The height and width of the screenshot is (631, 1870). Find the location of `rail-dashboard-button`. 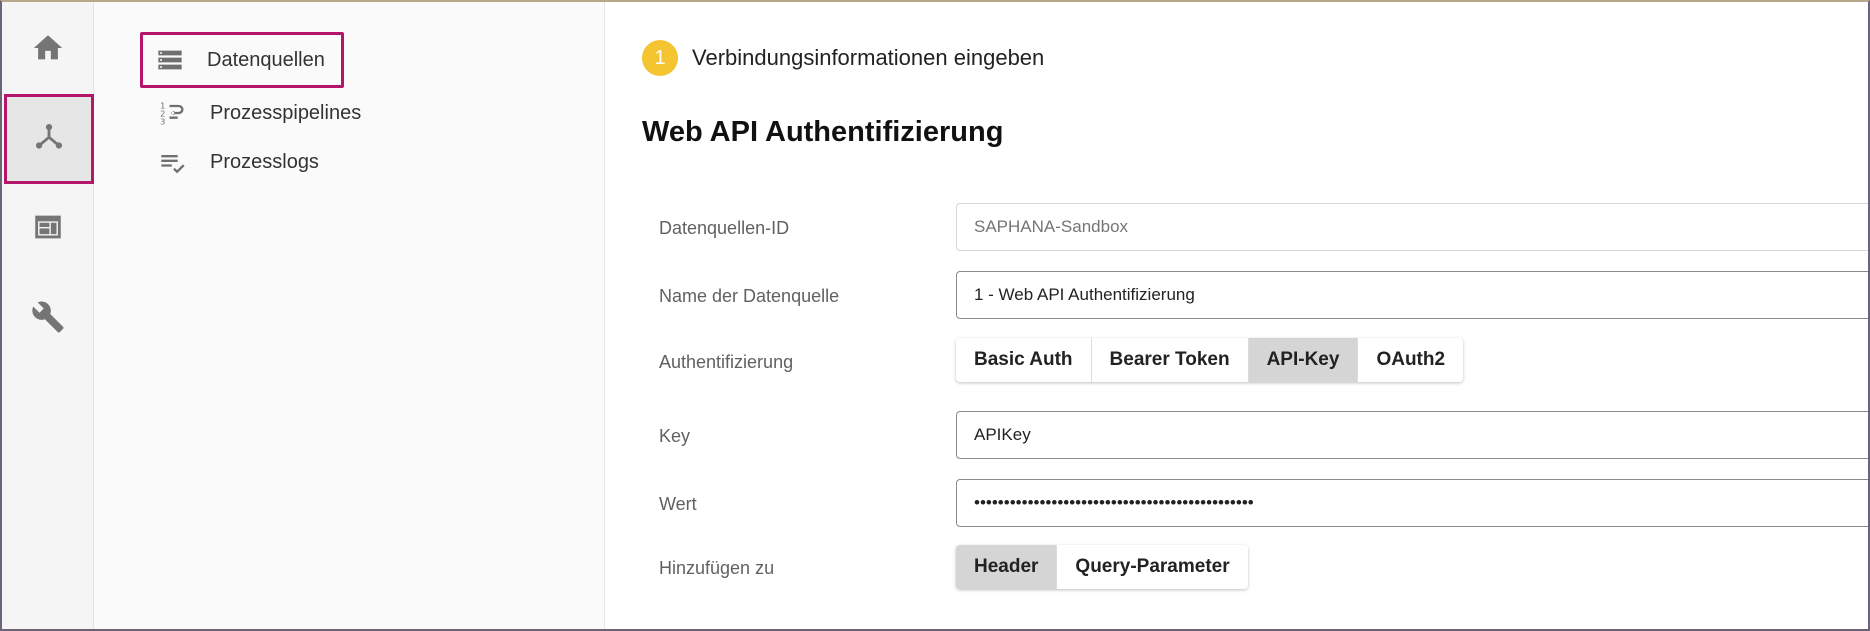

rail-dashboard-button is located at coordinates (48, 229).